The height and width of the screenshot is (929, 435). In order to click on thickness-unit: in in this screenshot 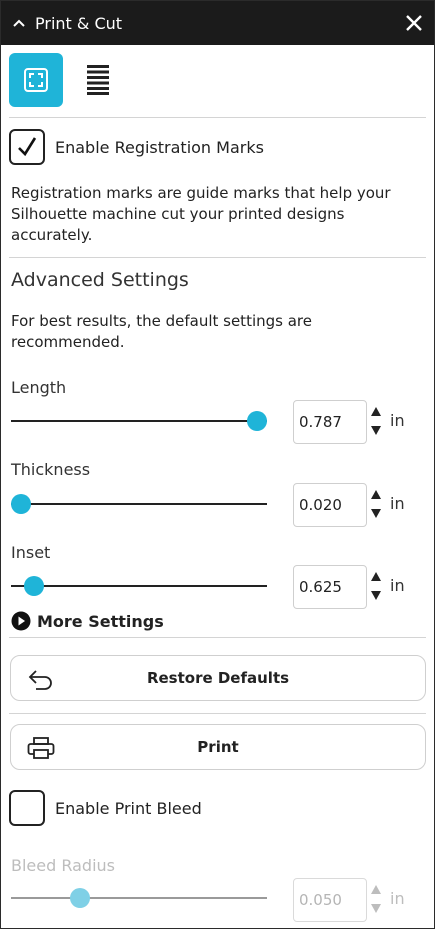, I will do `click(397, 503)`.